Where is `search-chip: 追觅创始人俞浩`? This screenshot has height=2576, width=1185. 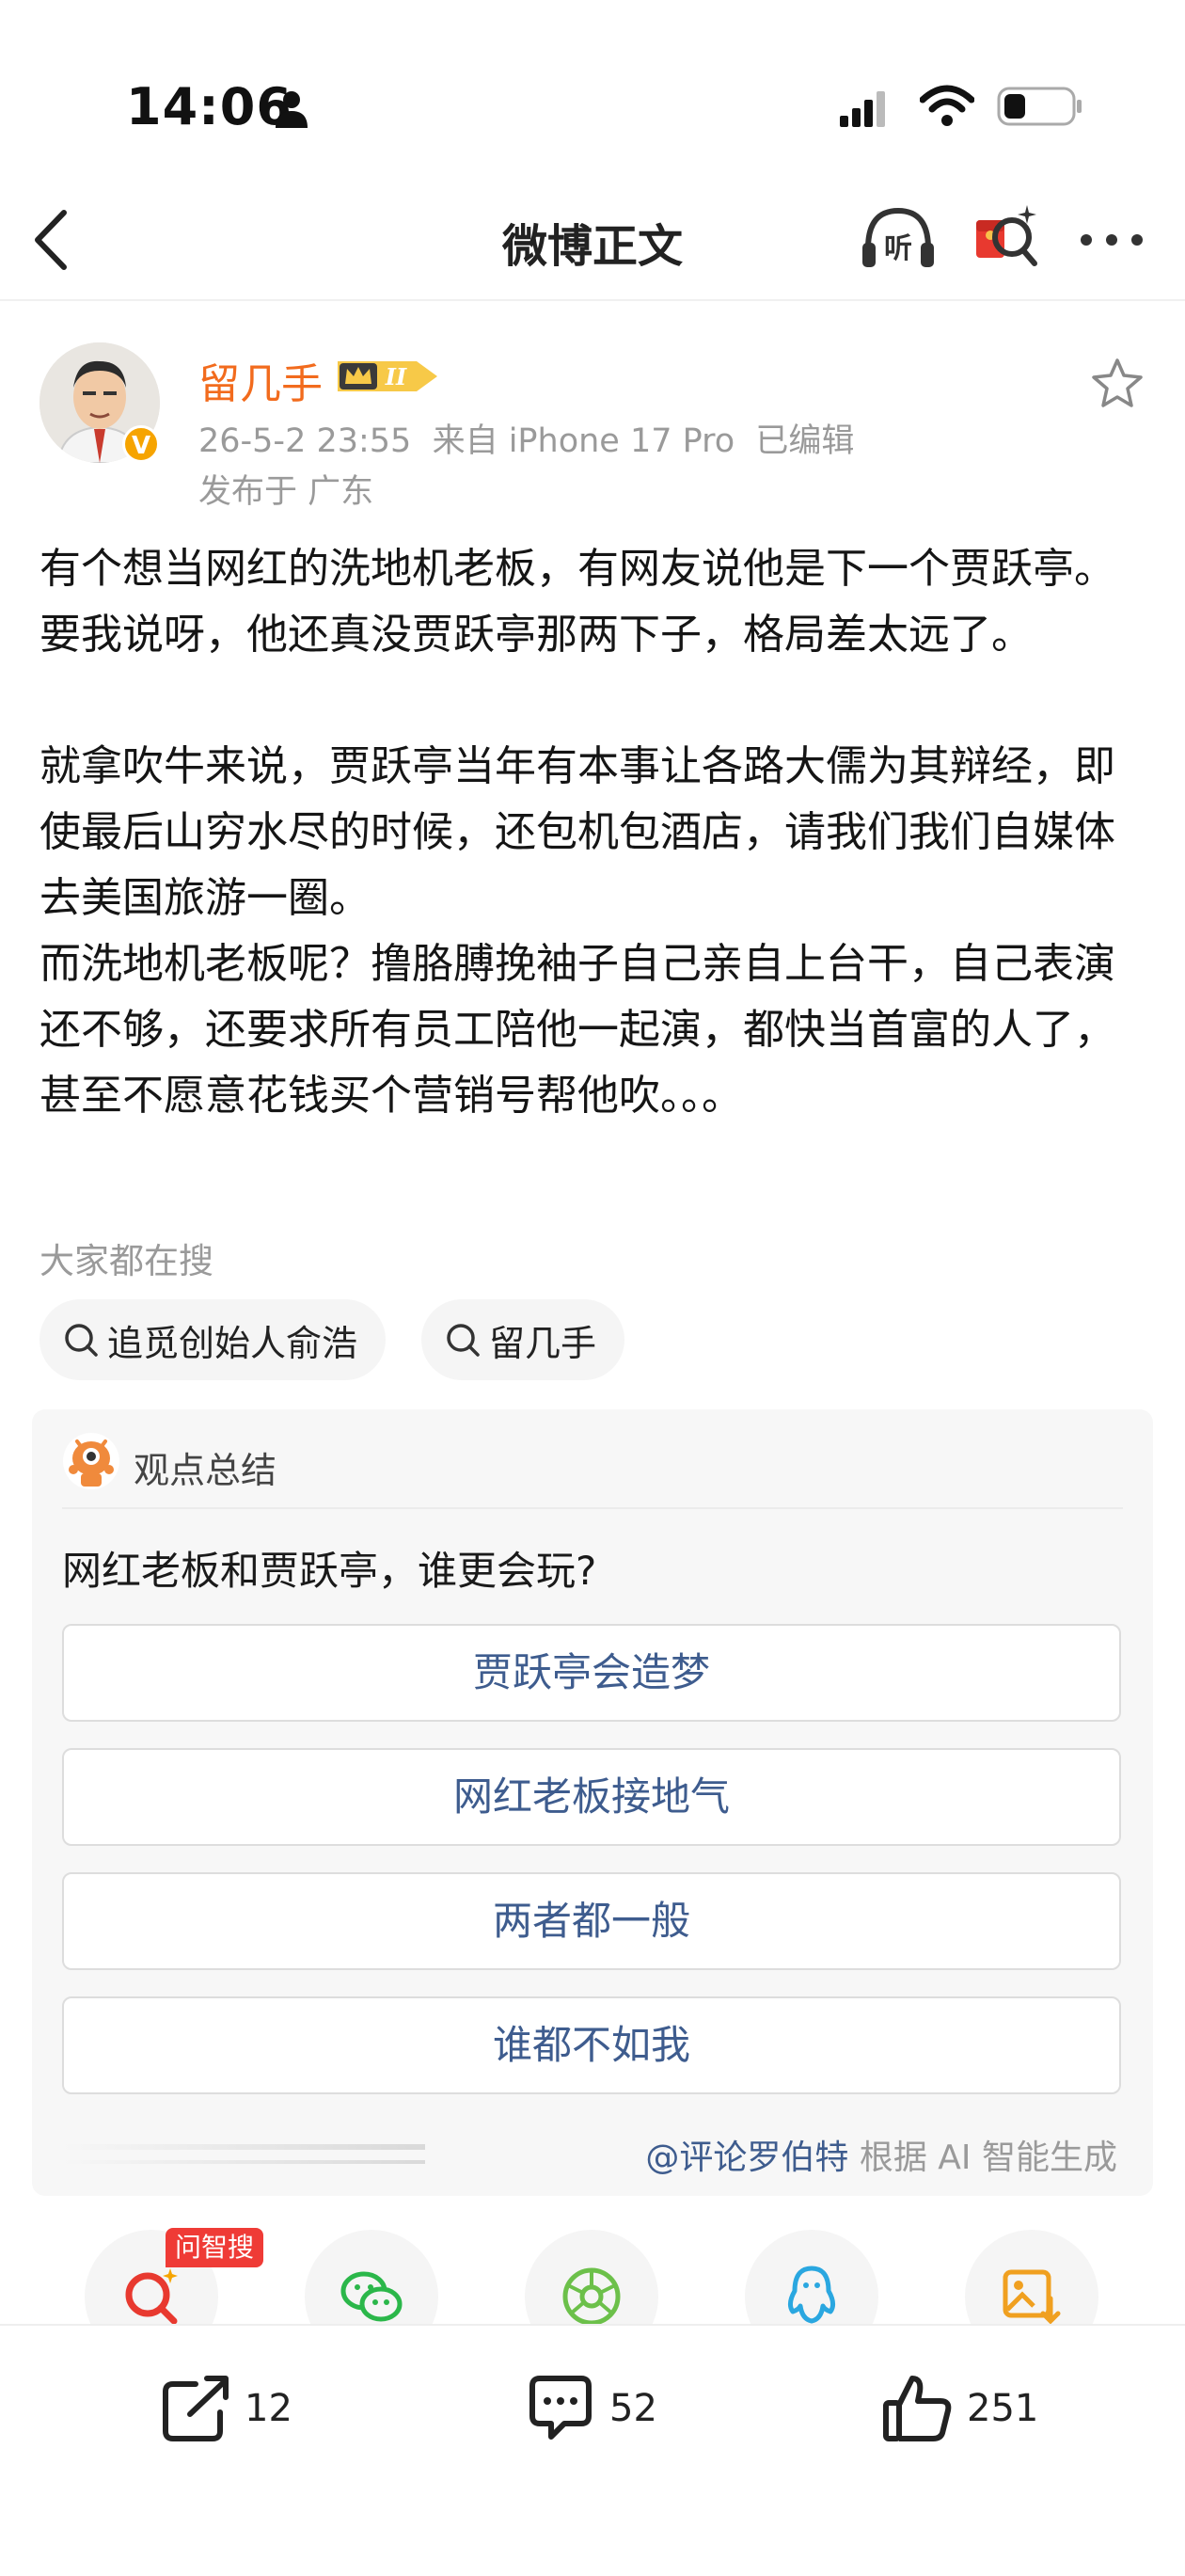
search-chip: 追觅创始人俞浩 is located at coordinates (213, 1339).